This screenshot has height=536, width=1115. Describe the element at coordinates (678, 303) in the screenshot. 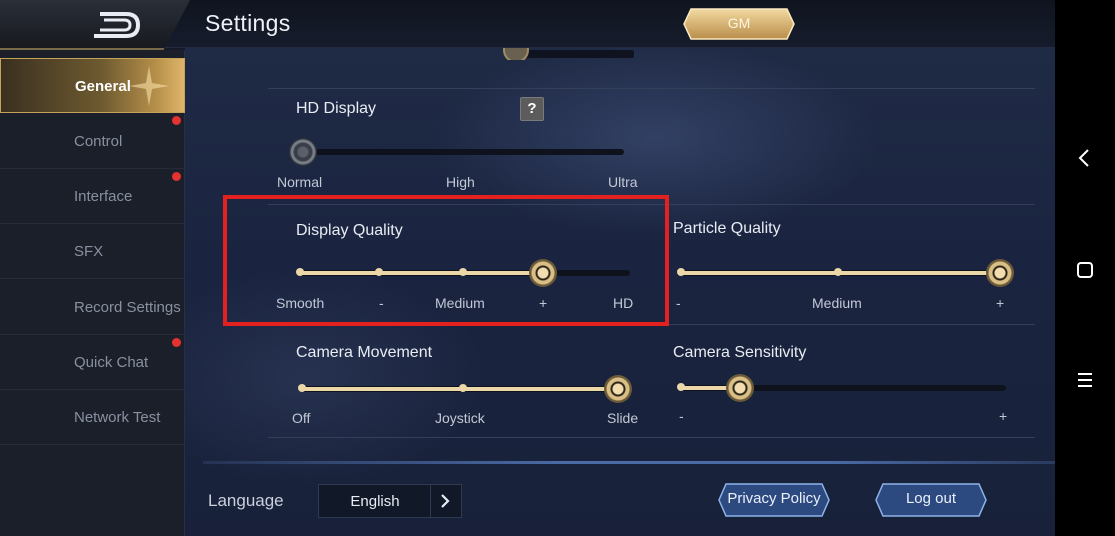

I see `particle-quality-tick: -` at that location.